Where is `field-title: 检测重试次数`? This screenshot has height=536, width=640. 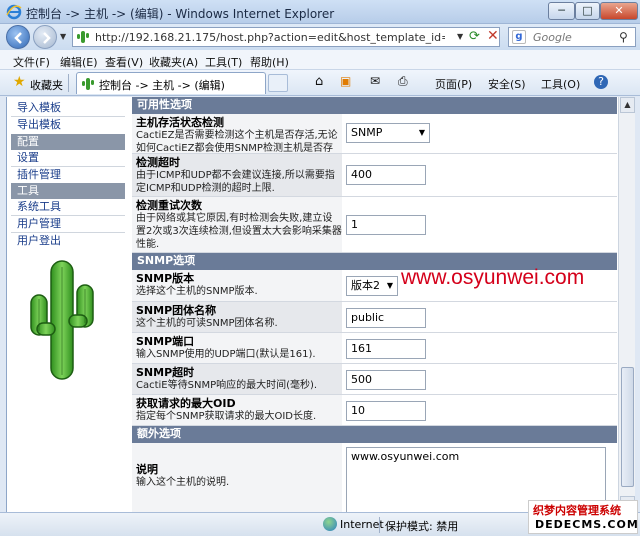 field-title: 检测重试次数 is located at coordinates (169, 205).